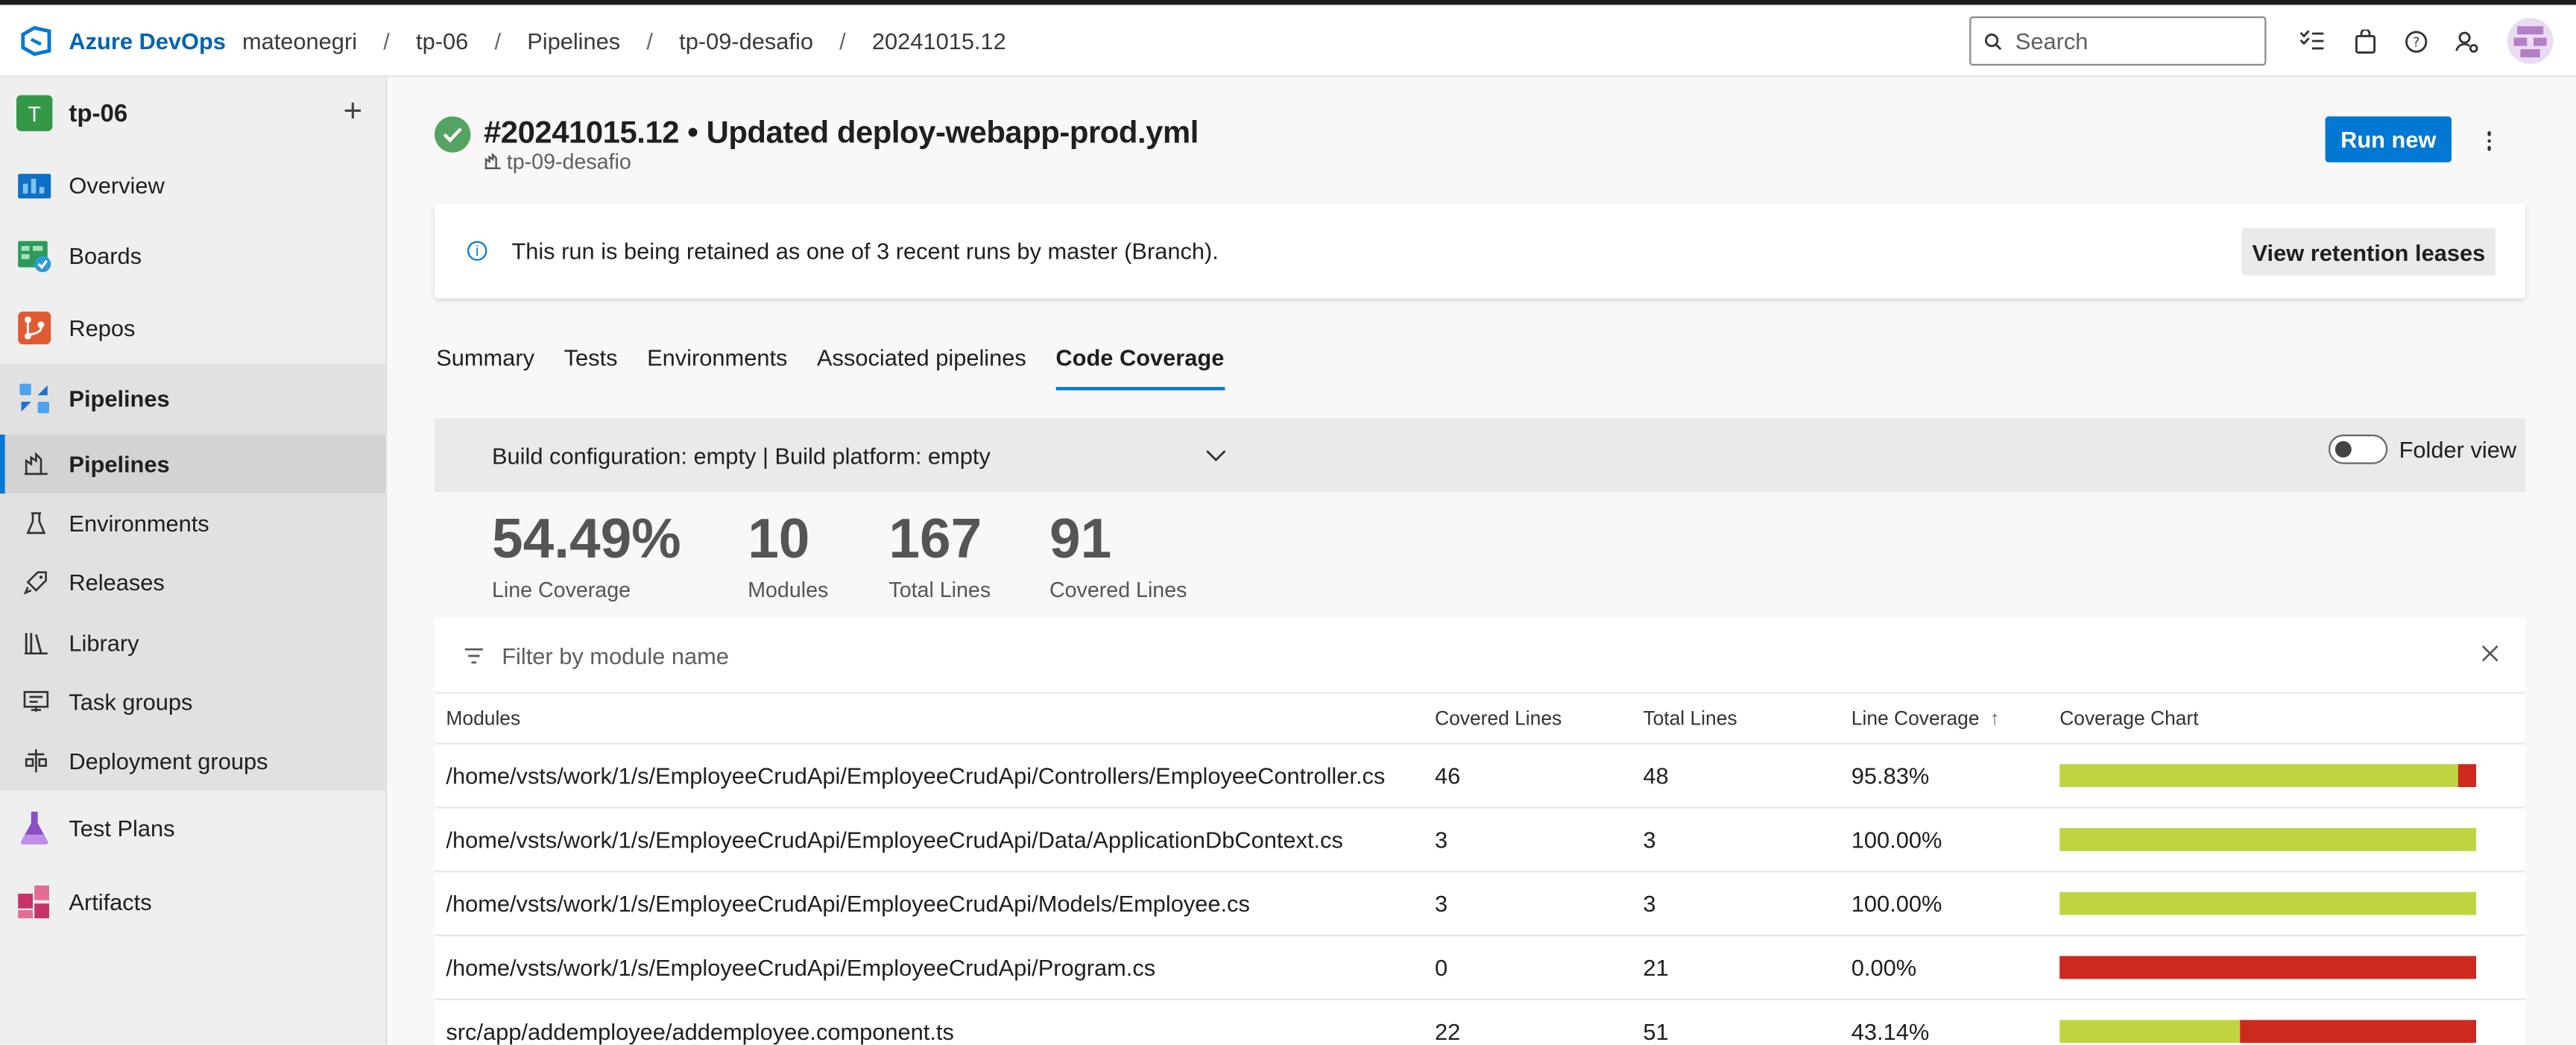 The image size is (2576, 1045). I want to click on stat-caption: Total Lines, so click(939, 590).